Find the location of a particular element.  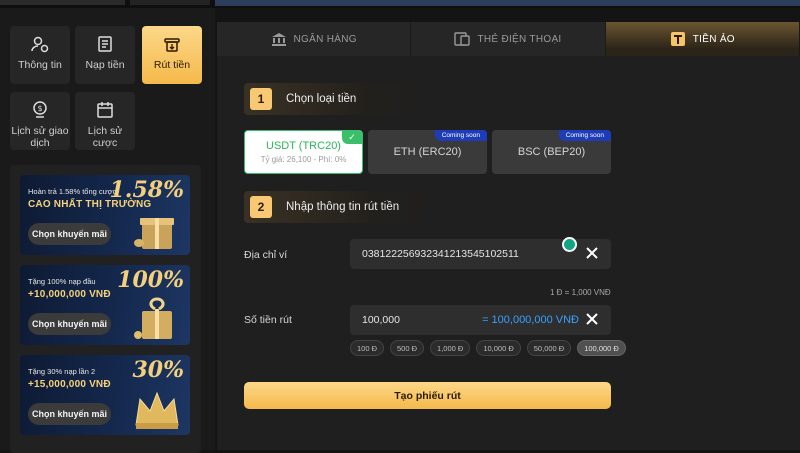

transaction-history-icon: $ is located at coordinates (40, 109).